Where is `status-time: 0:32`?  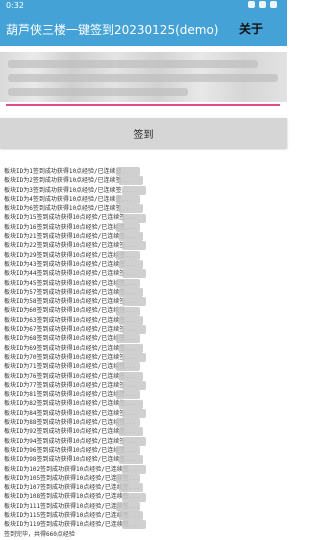 status-time: 0:32 is located at coordinates (15, 5).